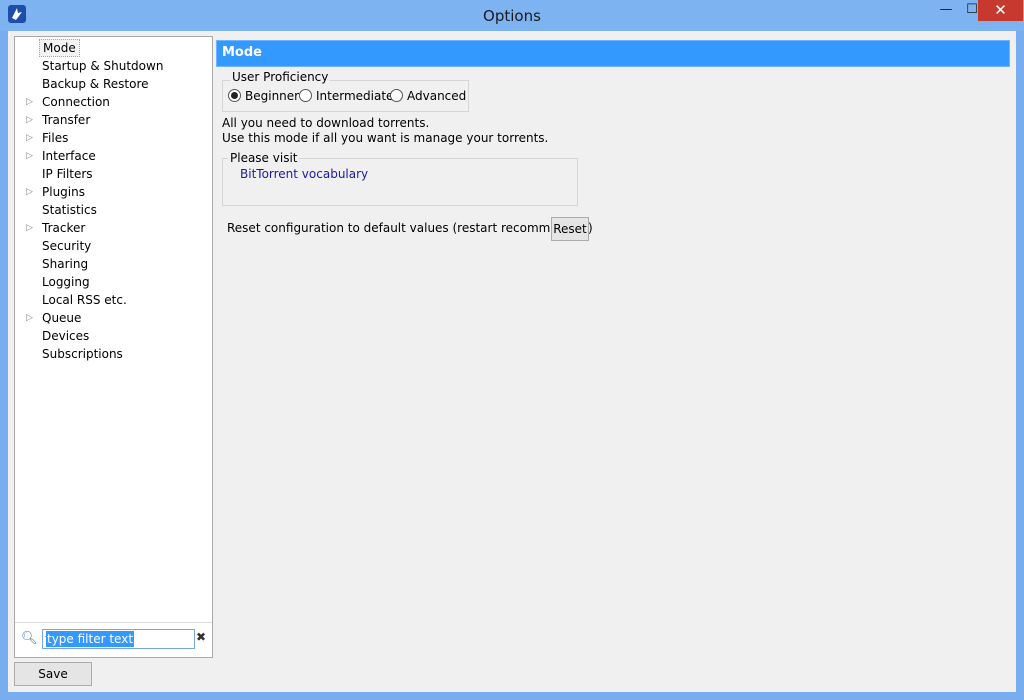 This screenshot has height=700, width=1024. I want to click on tree-item: ▷ Plugins, so click(113, 192).